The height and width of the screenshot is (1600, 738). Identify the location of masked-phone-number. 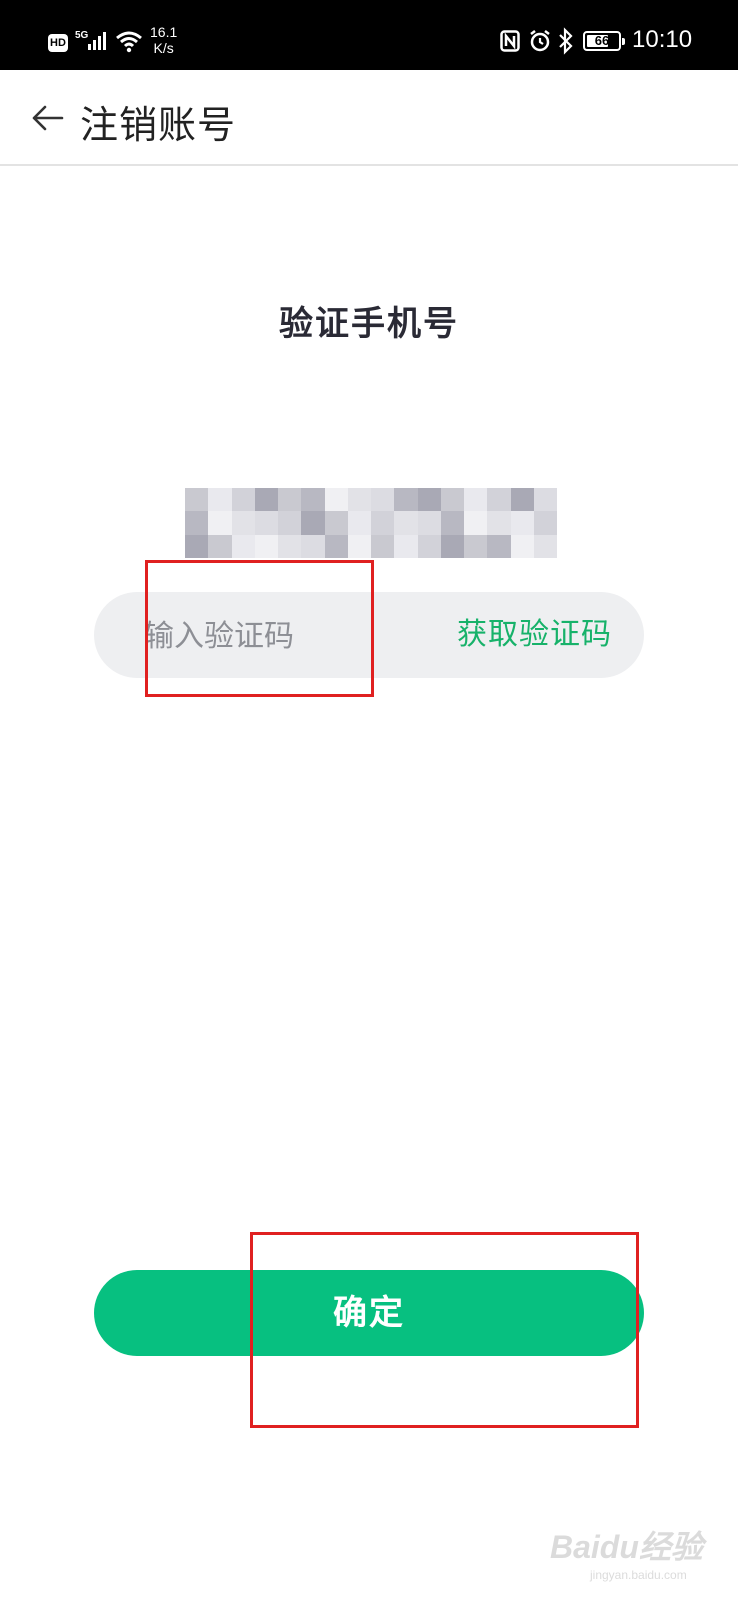
(371, 523).